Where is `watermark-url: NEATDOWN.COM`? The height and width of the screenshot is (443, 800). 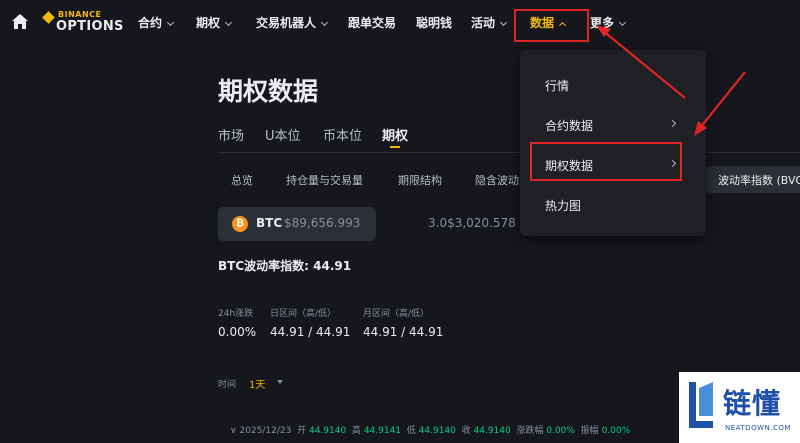 watermark-url: NEATDOWN.COM is located at coordinates (758, 428).